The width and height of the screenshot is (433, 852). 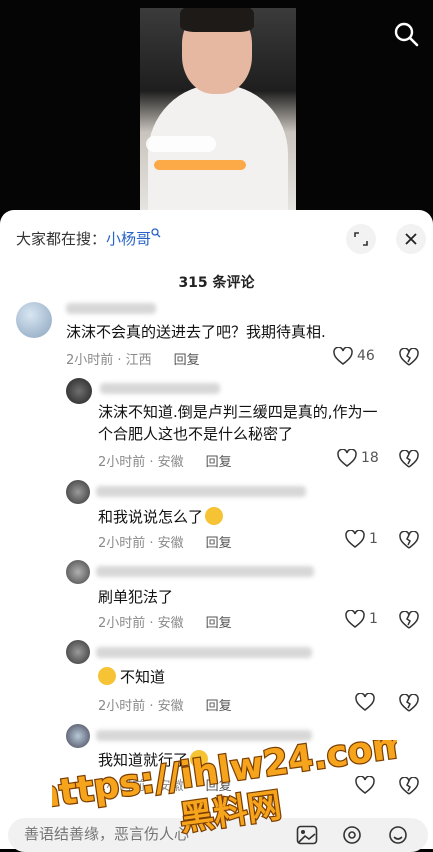 What do you see at coordinates (181, 144) in the screenshot?
I see `live-overlay-chip` at bounding box center [181, 144].